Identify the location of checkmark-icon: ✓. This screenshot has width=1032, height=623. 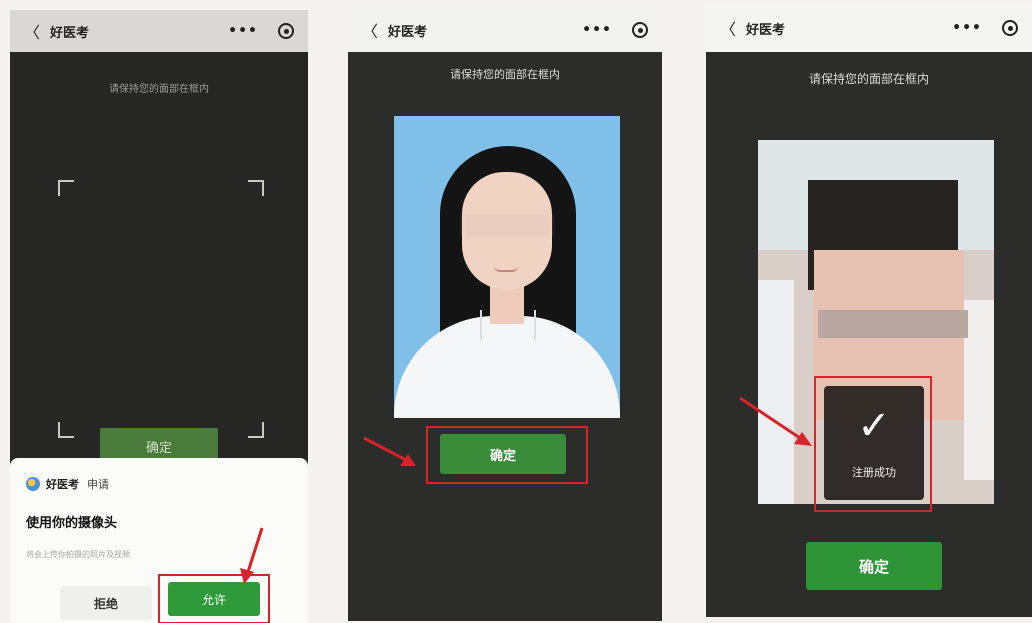
(874, 426).